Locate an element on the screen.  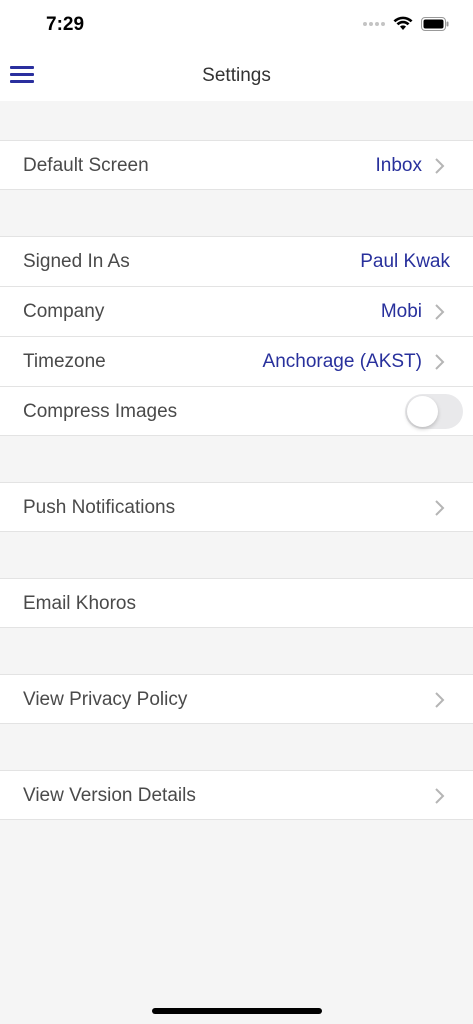
wifi-icon is located at coordinates (403, 23).